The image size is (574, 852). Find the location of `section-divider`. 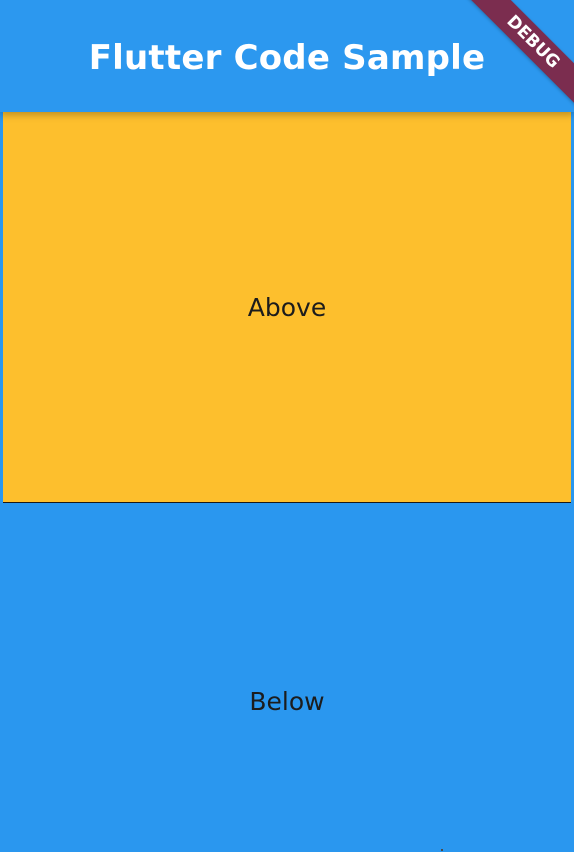

section-divider is located at coordinates (287, 502).